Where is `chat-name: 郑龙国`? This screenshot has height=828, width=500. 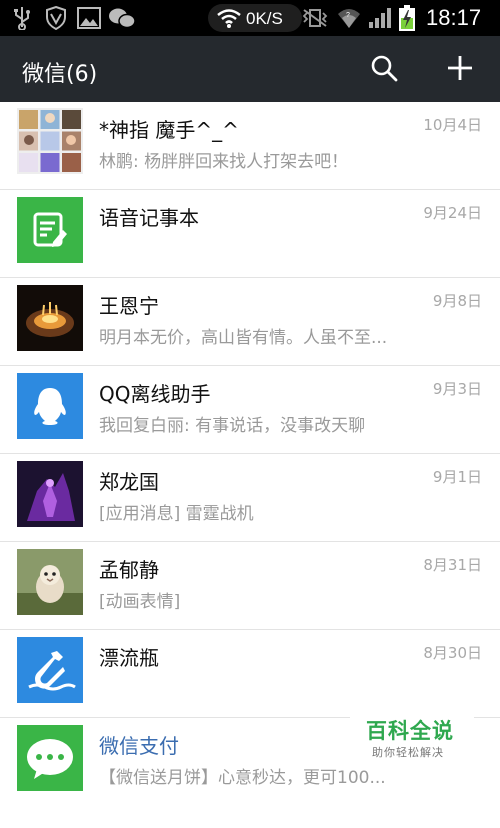
chat-name: 郑龙国 is located at coordinates (129, 482).